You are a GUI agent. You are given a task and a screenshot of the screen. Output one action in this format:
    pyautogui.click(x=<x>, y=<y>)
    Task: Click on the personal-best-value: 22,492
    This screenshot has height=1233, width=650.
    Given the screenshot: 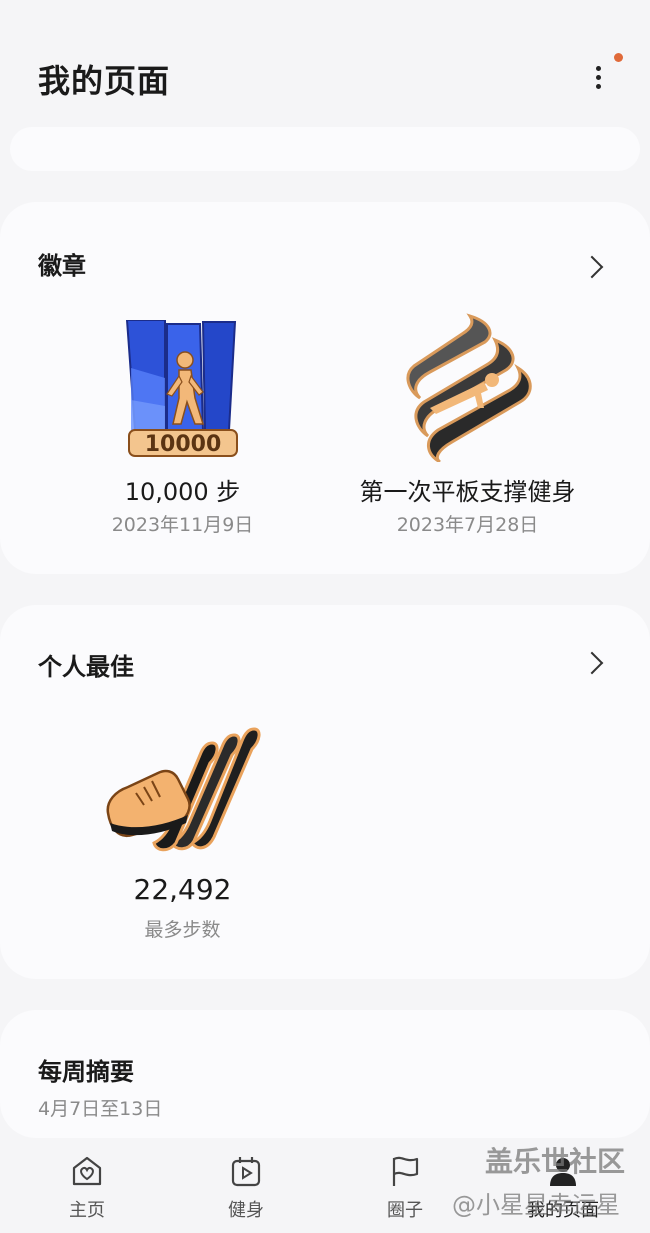 What is the action you would take?
    pyautogui.click(x=182, y=889)
    